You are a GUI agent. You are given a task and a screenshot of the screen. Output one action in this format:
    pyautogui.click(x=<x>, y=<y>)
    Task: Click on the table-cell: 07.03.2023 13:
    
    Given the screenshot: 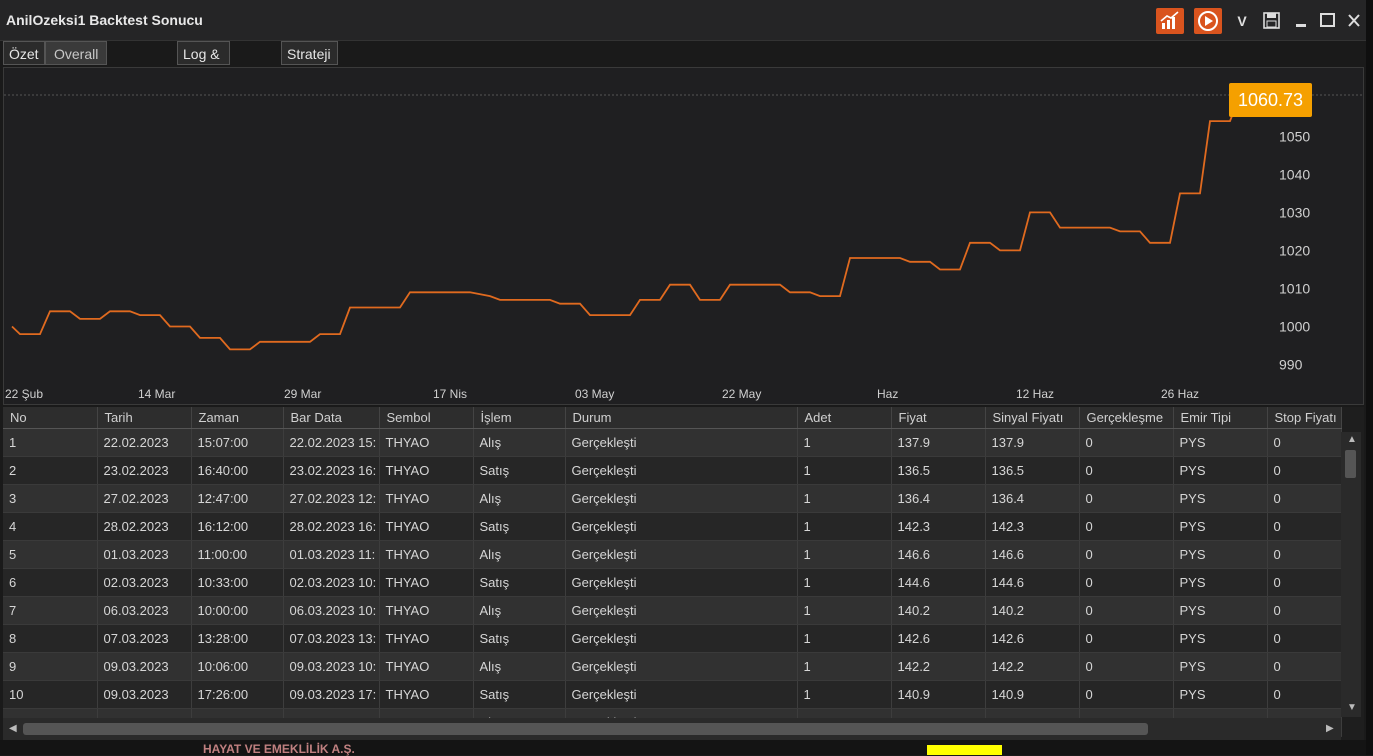 What is the action you would take?
    pyautogui.click(x=331, y=638)
    